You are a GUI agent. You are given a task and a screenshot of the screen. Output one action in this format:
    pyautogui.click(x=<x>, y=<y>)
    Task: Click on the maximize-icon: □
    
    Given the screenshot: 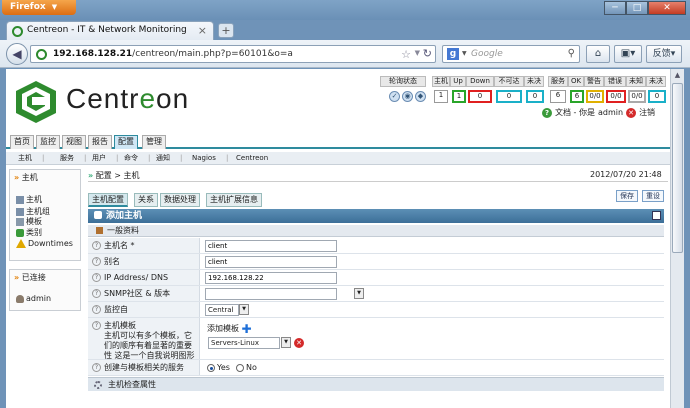 What is the action you would take?
    pyautogui.click(x=637, y=8)
    